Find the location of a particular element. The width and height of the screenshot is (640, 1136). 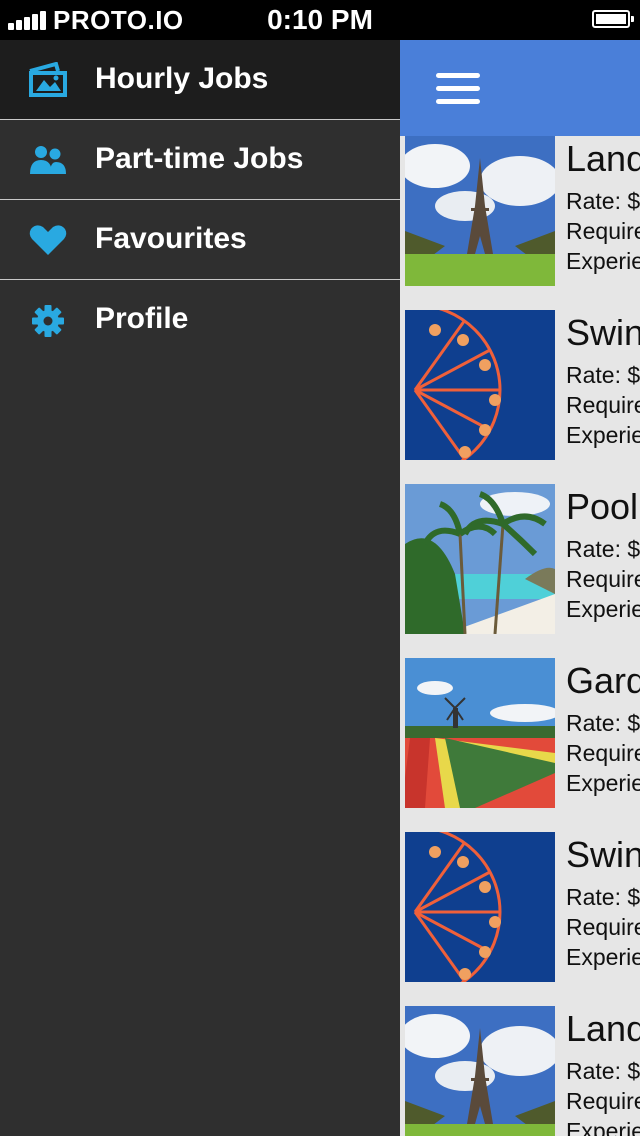

menu-item-label: Part-time Jobs is located at coordinates (199, 158).